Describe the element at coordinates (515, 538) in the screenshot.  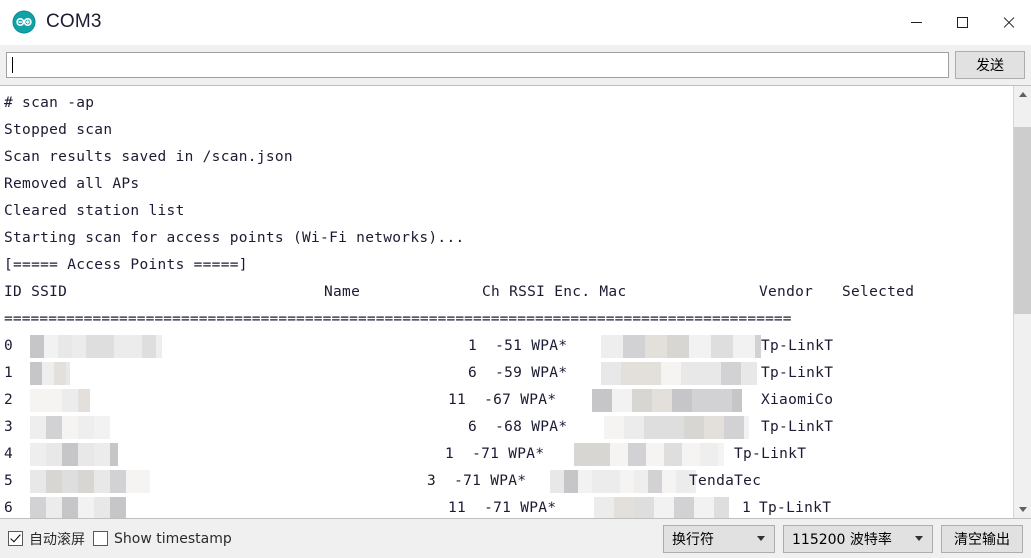
I see `bottom-bar: 自动滚屏 Show timestamp 换行符 115200 波特率 清空输出` at that location.